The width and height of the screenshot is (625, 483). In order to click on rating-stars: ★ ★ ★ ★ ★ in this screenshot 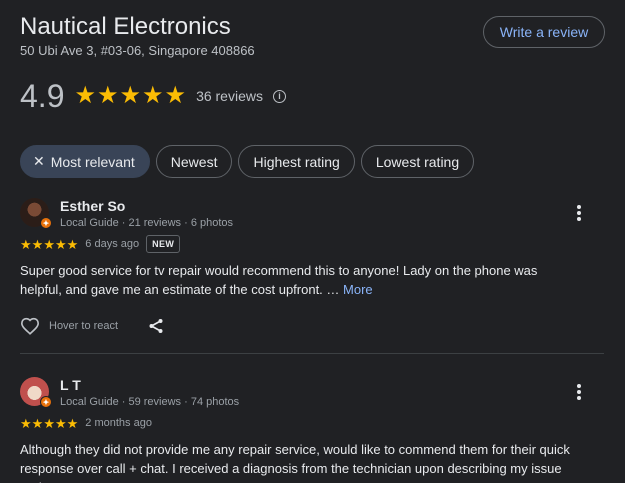, I will do `click(130, 96)`.